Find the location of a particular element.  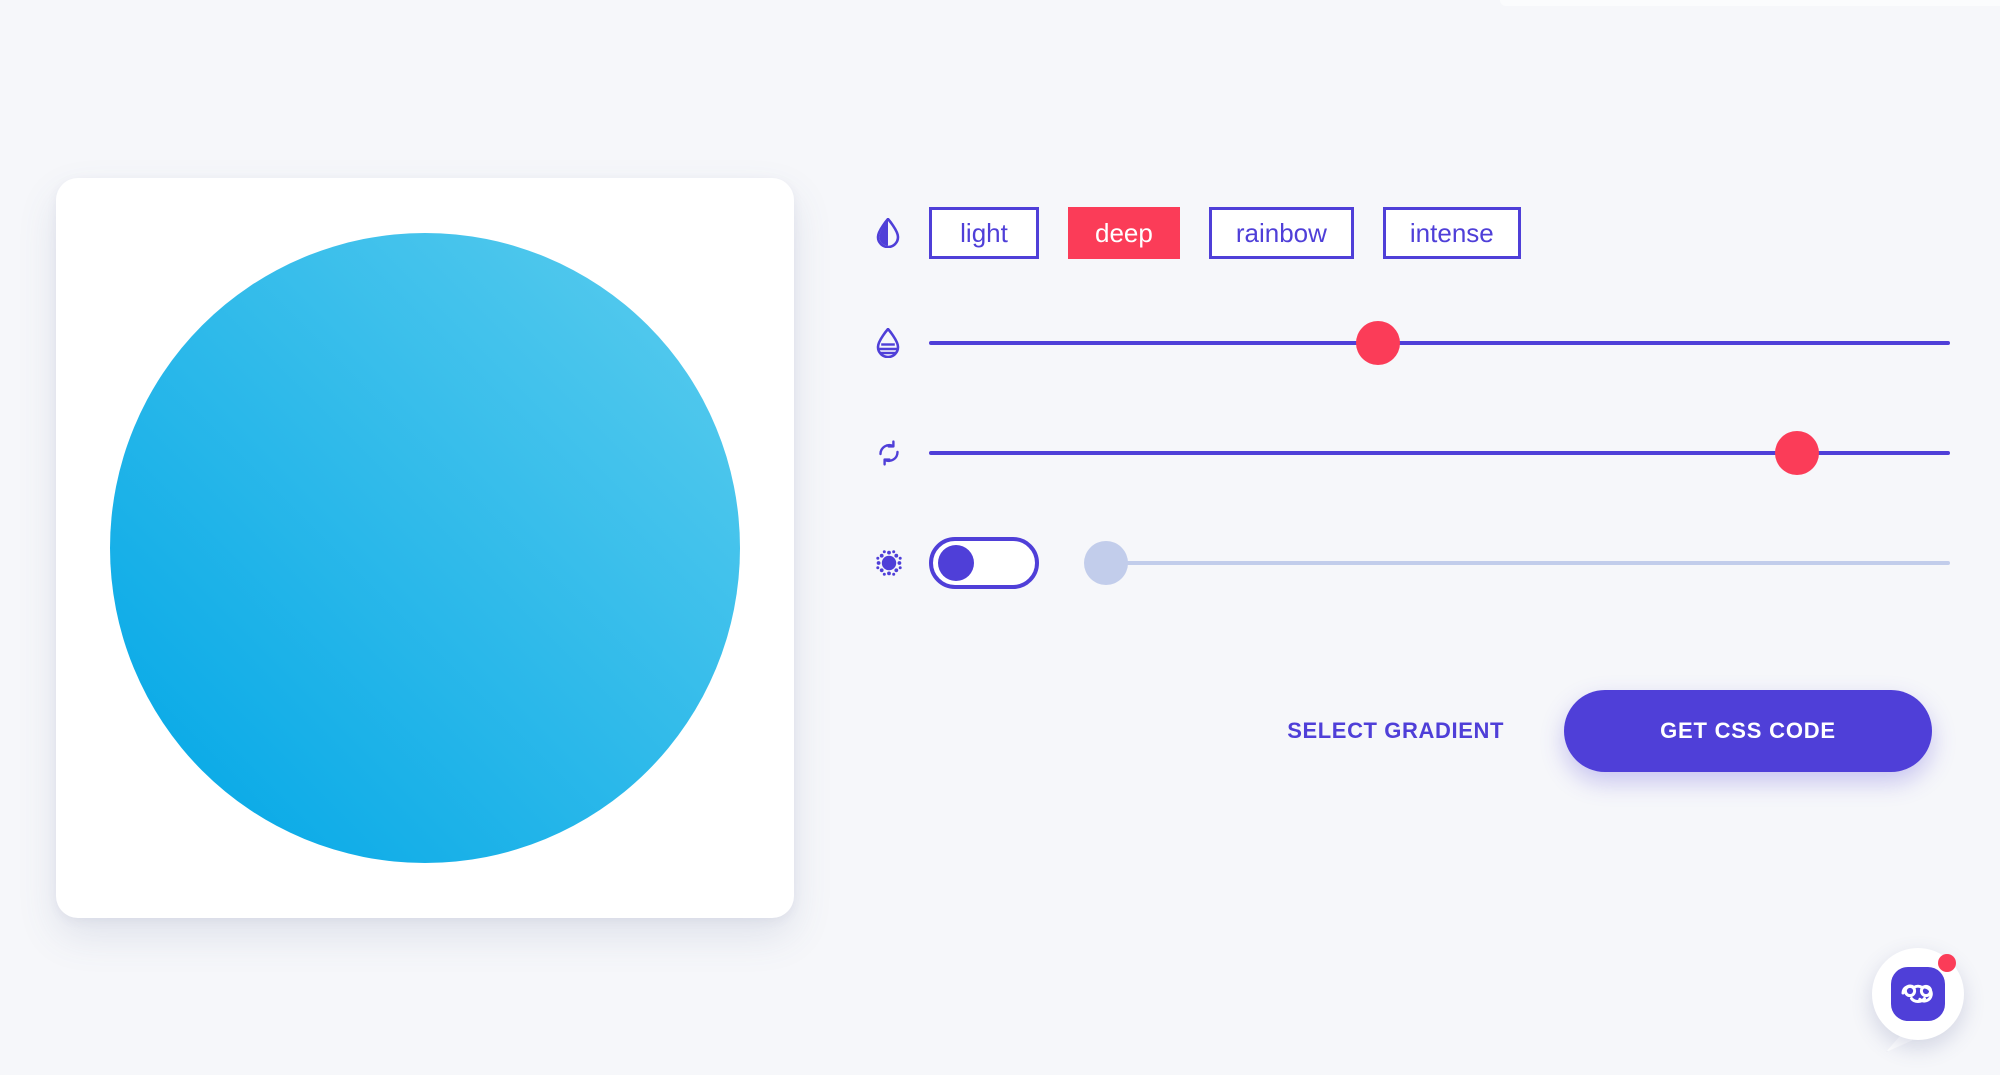

chat-widget-button is located at coordinates (1920, 1002).